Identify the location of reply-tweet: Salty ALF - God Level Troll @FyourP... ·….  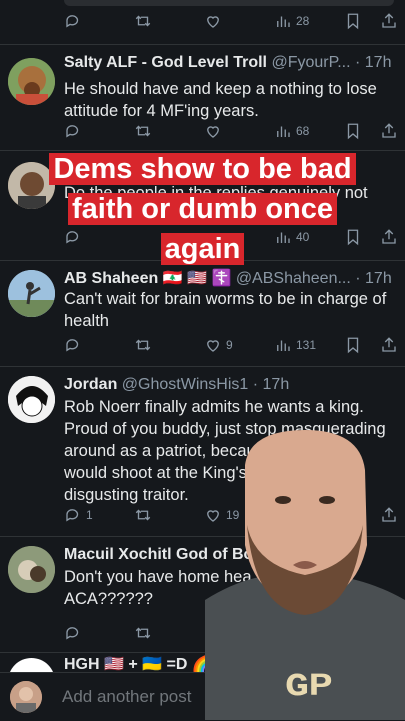
(202, 97).